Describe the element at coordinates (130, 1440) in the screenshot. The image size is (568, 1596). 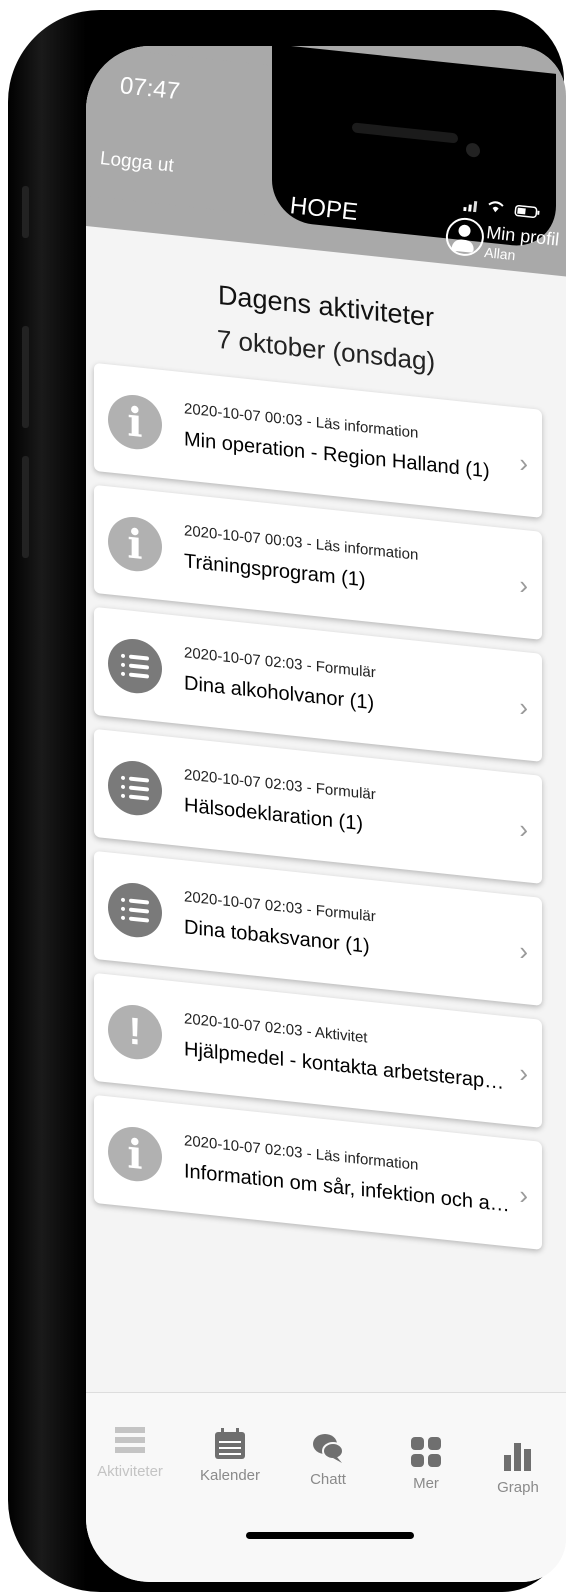
I see `activities-icon` at that location.